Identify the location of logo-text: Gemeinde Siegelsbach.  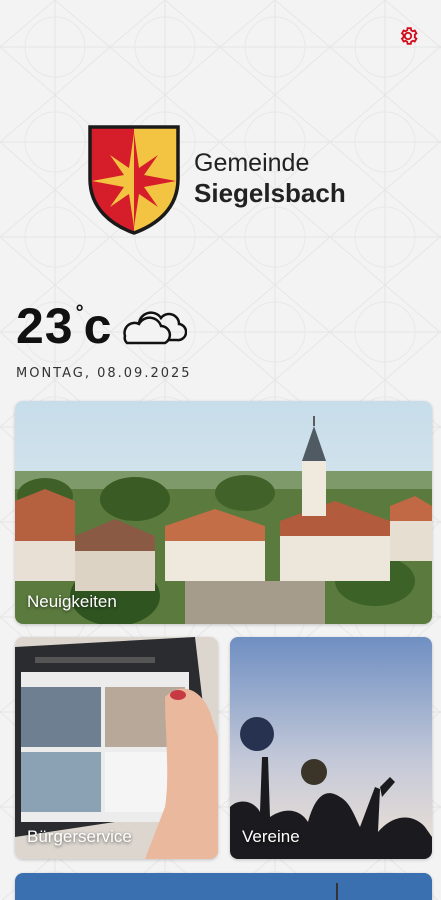
(270, 178).